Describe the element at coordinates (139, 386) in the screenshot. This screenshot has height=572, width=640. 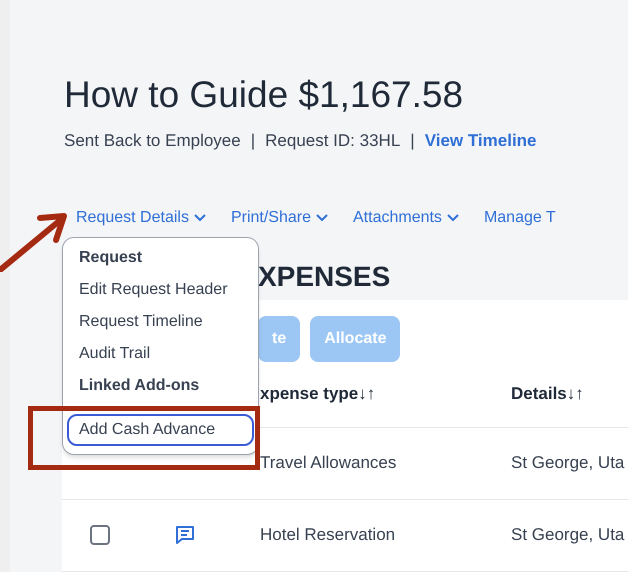
I see `menu-heading: Linked Add-ons` at that location.